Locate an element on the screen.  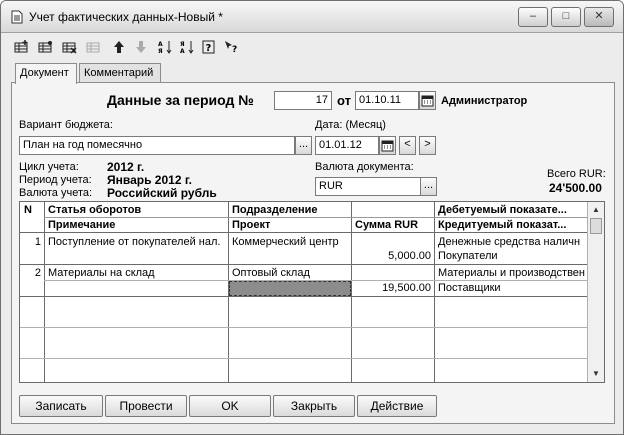
scroll-thumb is located at coordinates (596, 226).